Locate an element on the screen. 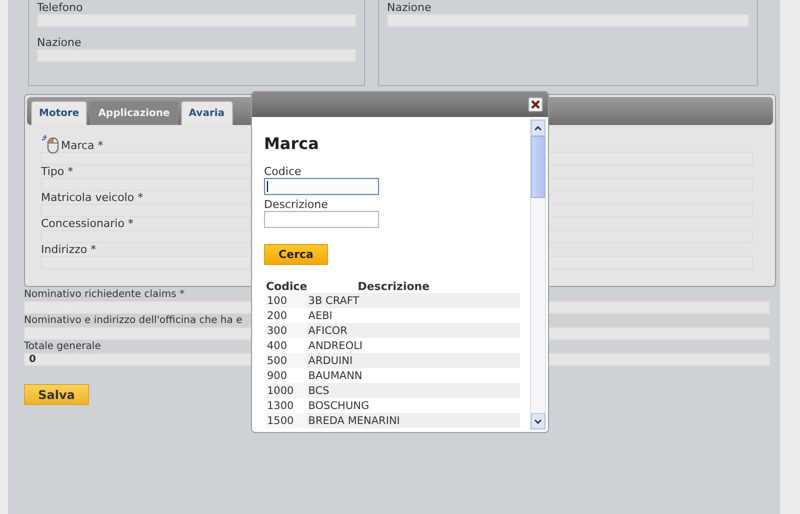 This screenshot has height=514, width=800. field-label: Nominativo e indirizzo dell'officina che ha e is located at coordinates (133, 321).